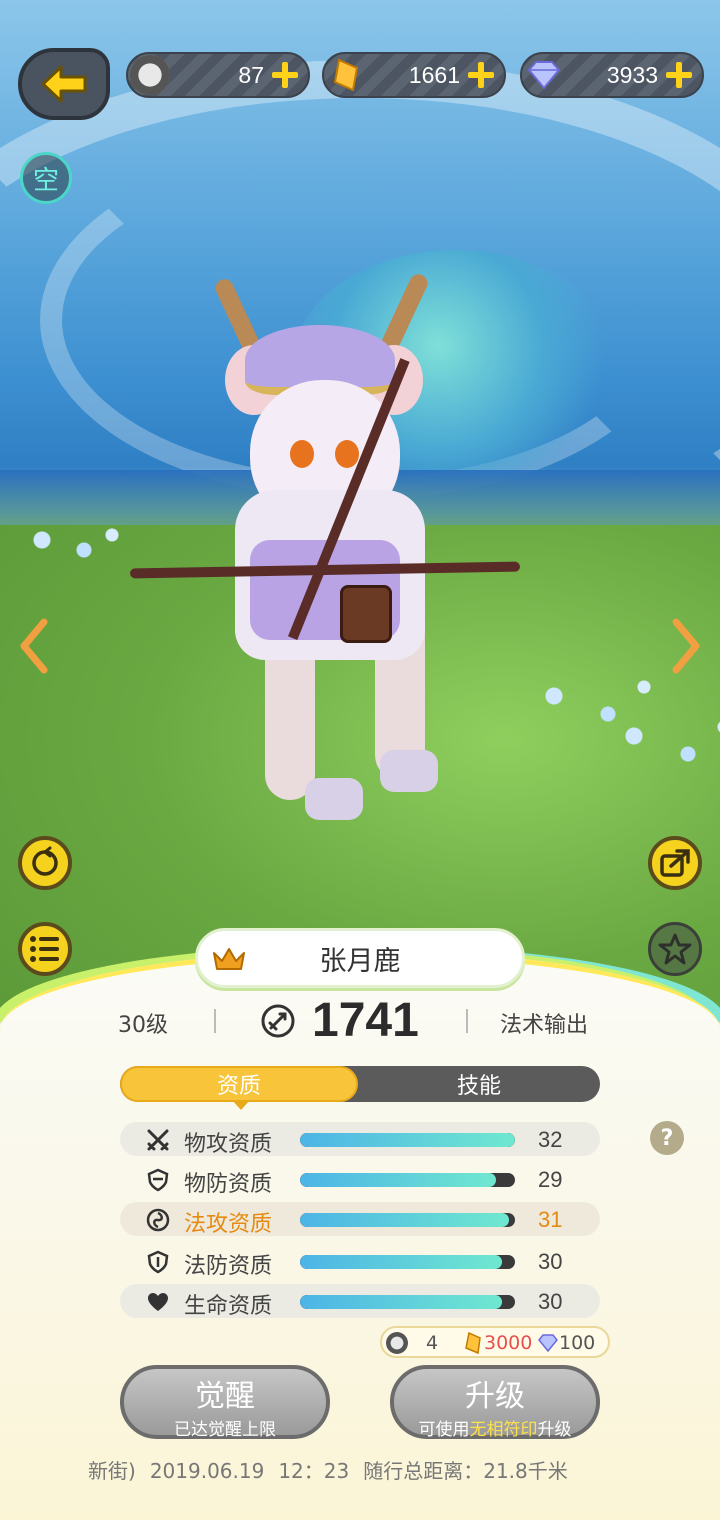 This screenshot has height=1520, width=720. I want to click on pet-token-icon, so click(397, 1343).